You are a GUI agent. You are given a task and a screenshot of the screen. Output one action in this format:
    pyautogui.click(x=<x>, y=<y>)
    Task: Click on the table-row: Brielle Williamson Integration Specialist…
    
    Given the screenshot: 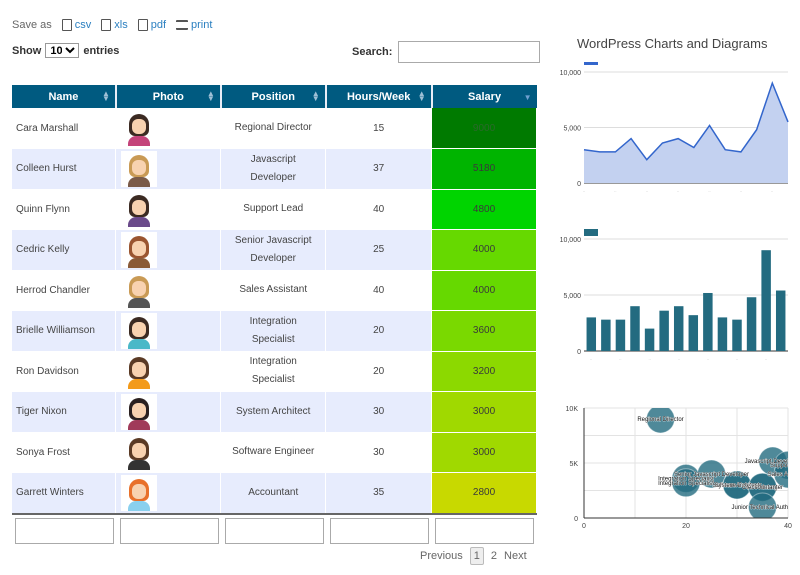 What is the action you would take?
    pyautogui.click(x=274, y=331)
    